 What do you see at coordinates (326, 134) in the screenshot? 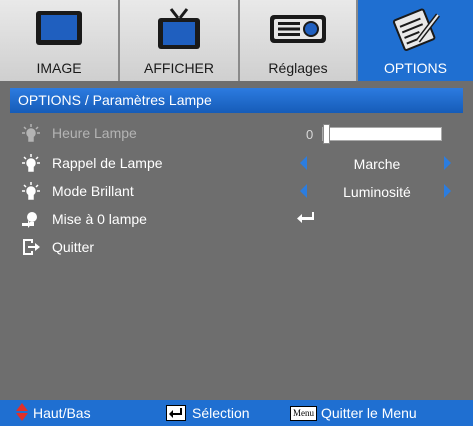
I see `slider-knob` at bounding box center [326, 134].